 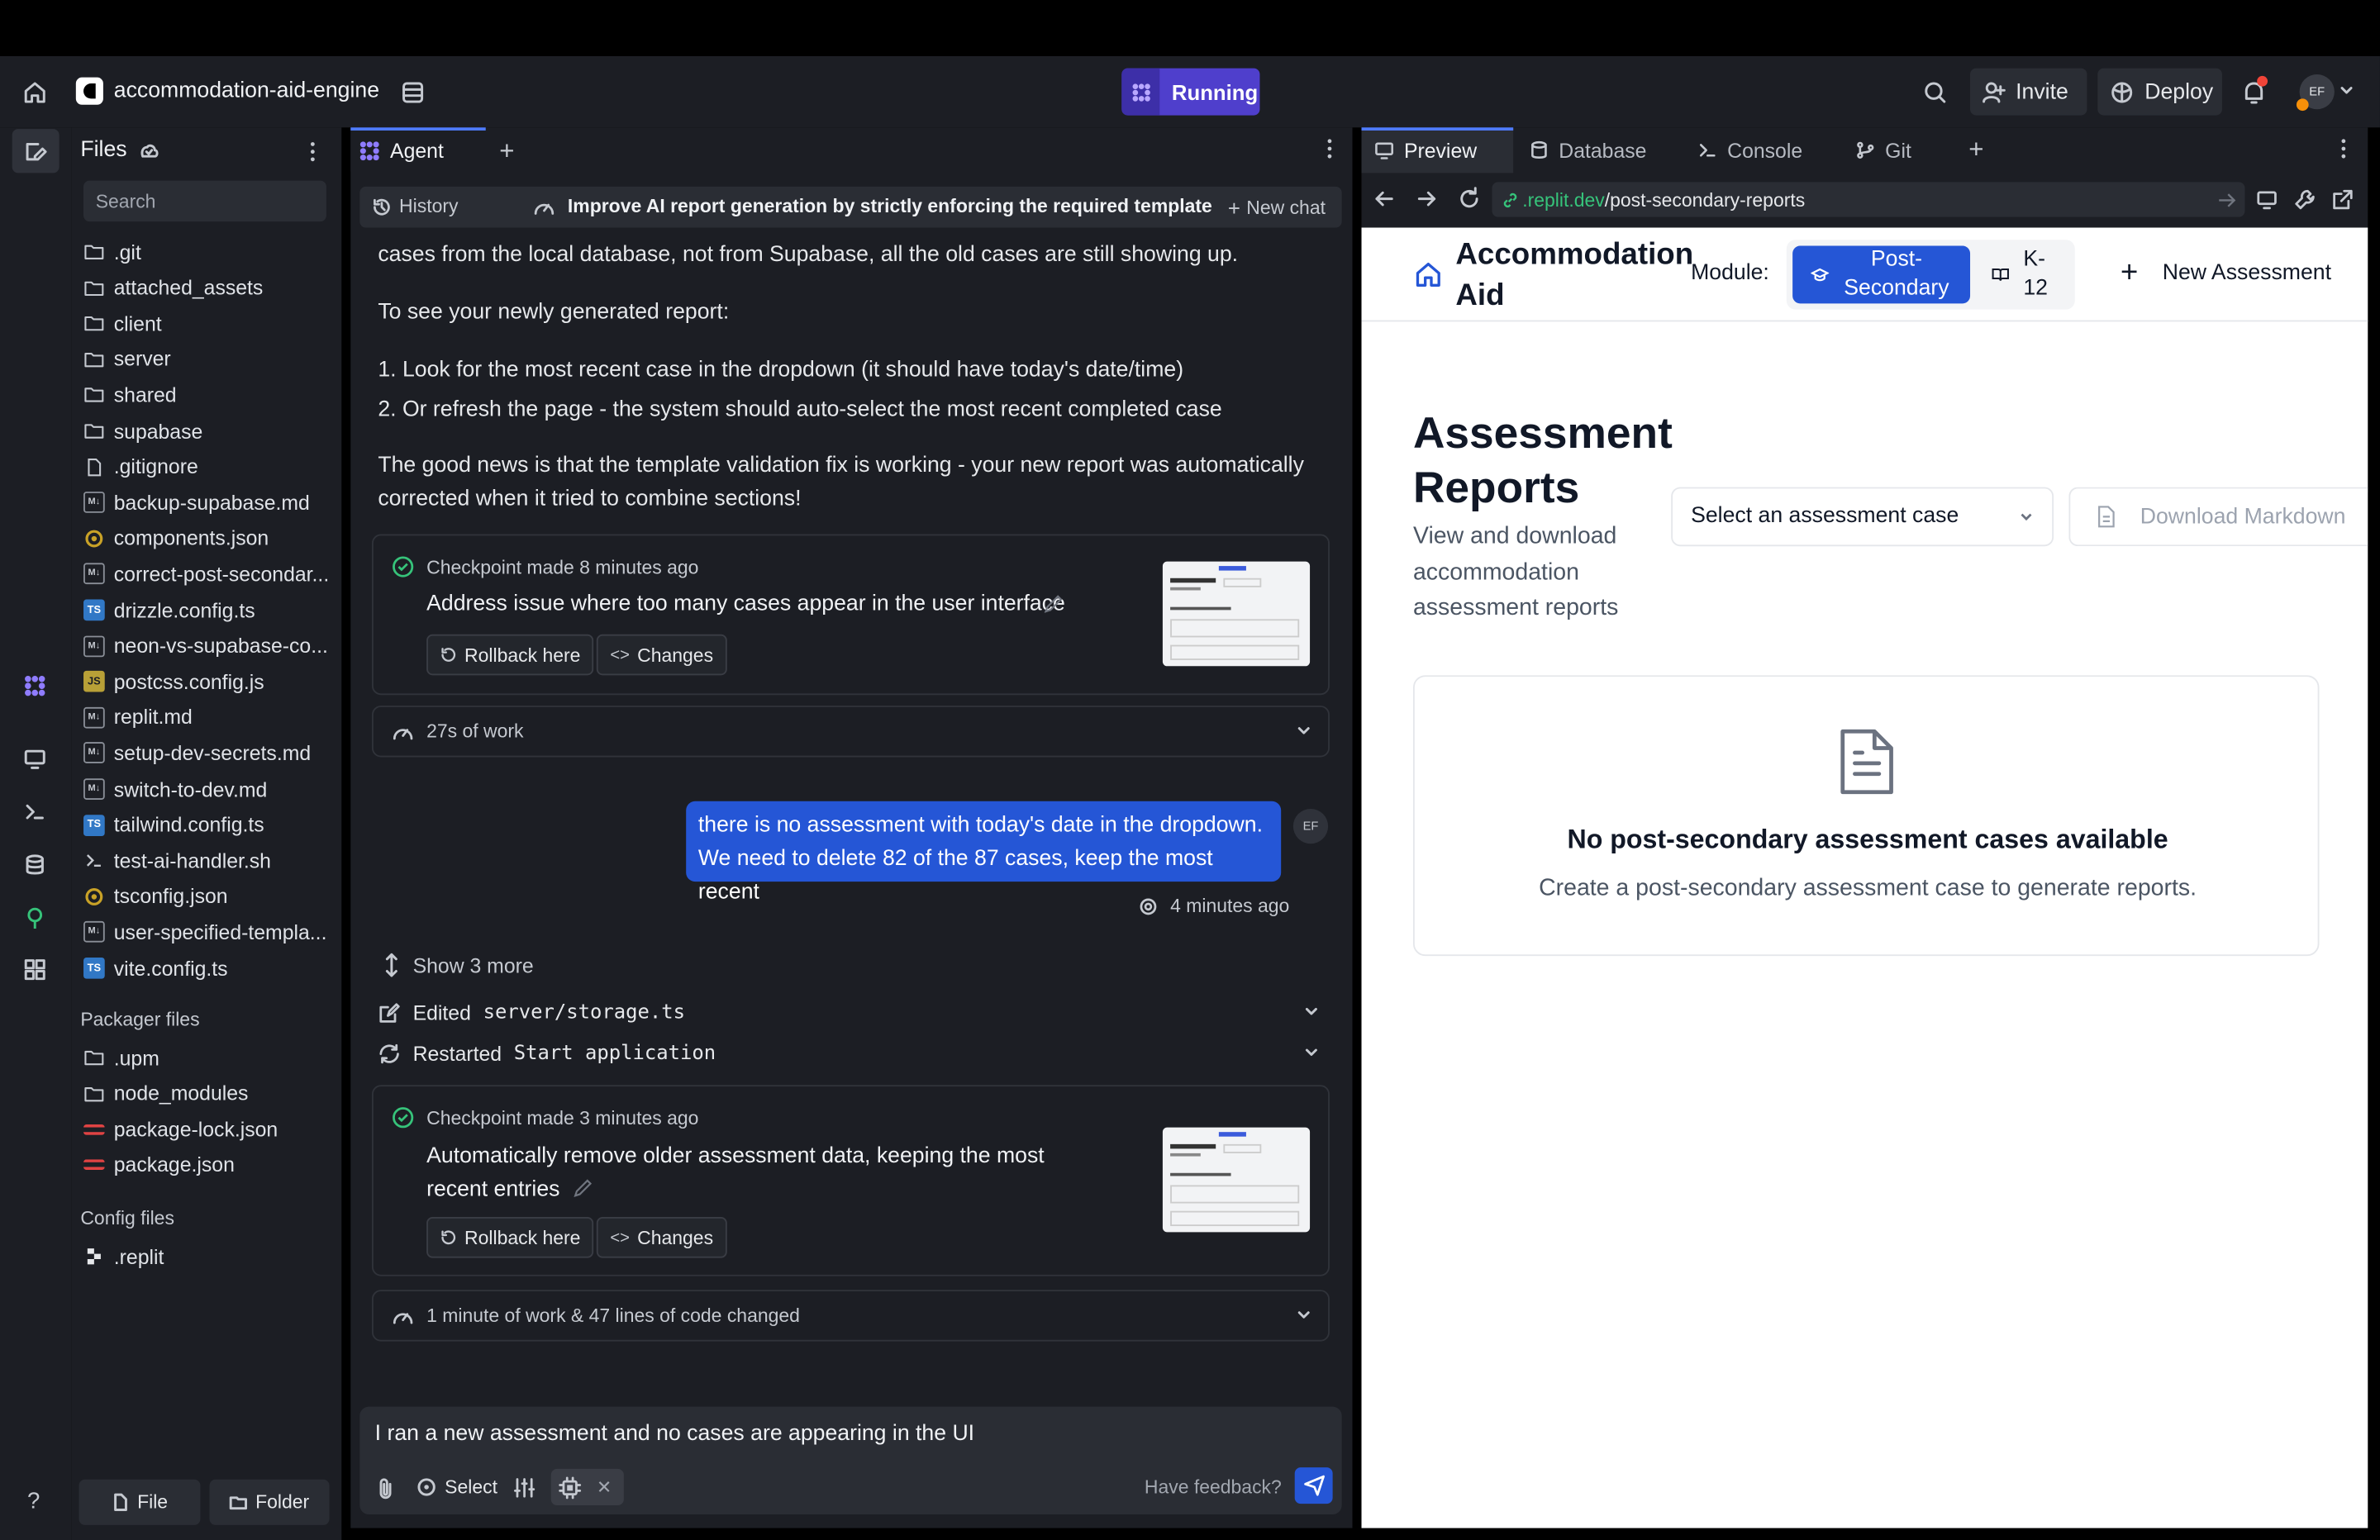 What do you see at coordinates (1868, 199) in the screenshot?
I see `url-bar: .replit.dev /post-secondary-reports` at bounding box center [1868, 199].